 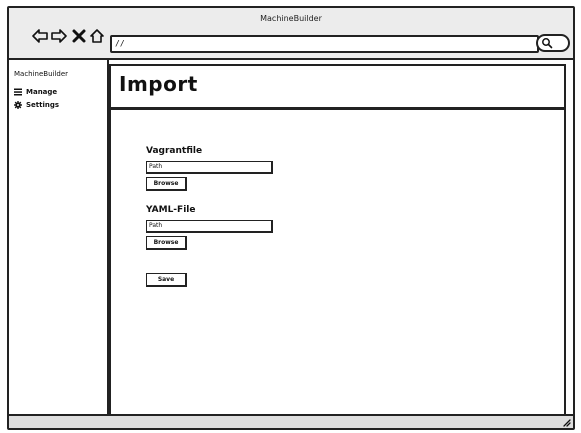 I want to click on resize-handle-icon, so click(x=566, y=422).